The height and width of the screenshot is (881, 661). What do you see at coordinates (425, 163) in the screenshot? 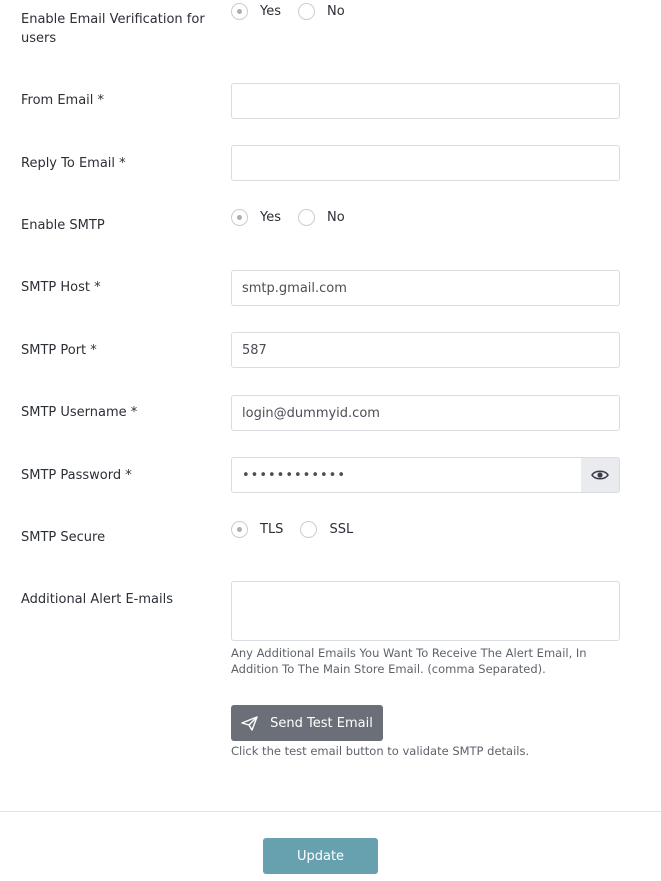
I see `reply-to-email-input` at bounding box center [425, 163].